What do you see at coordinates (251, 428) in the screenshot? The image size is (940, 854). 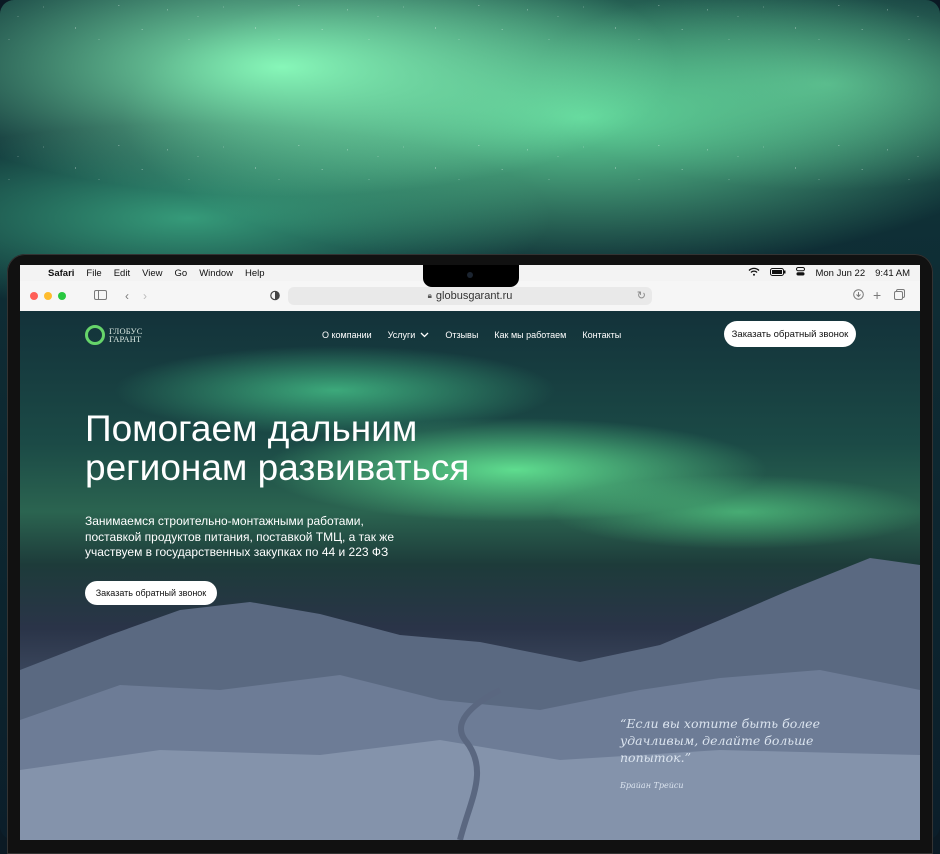 I see `hero-title-line1: Помогаем дальним` at bounding box center [251, 428].